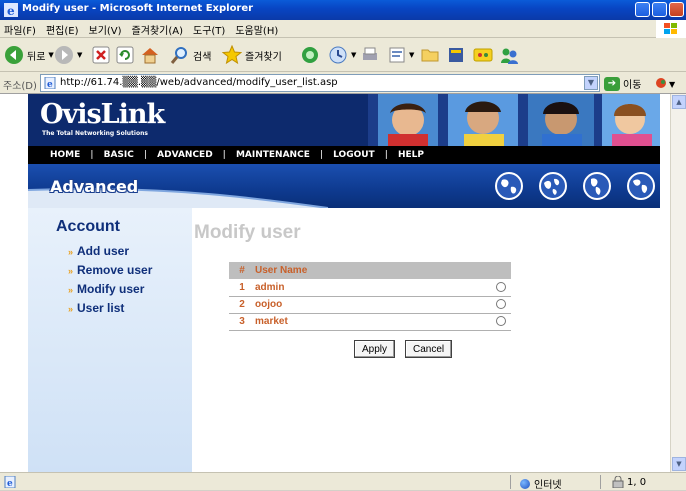 Image resolution: width=686 pixels, height=491 pixels. Describe the element at coordinates (252, 55) in the screenshot. I see `favorites-button: 즐겨찾기` at that location.